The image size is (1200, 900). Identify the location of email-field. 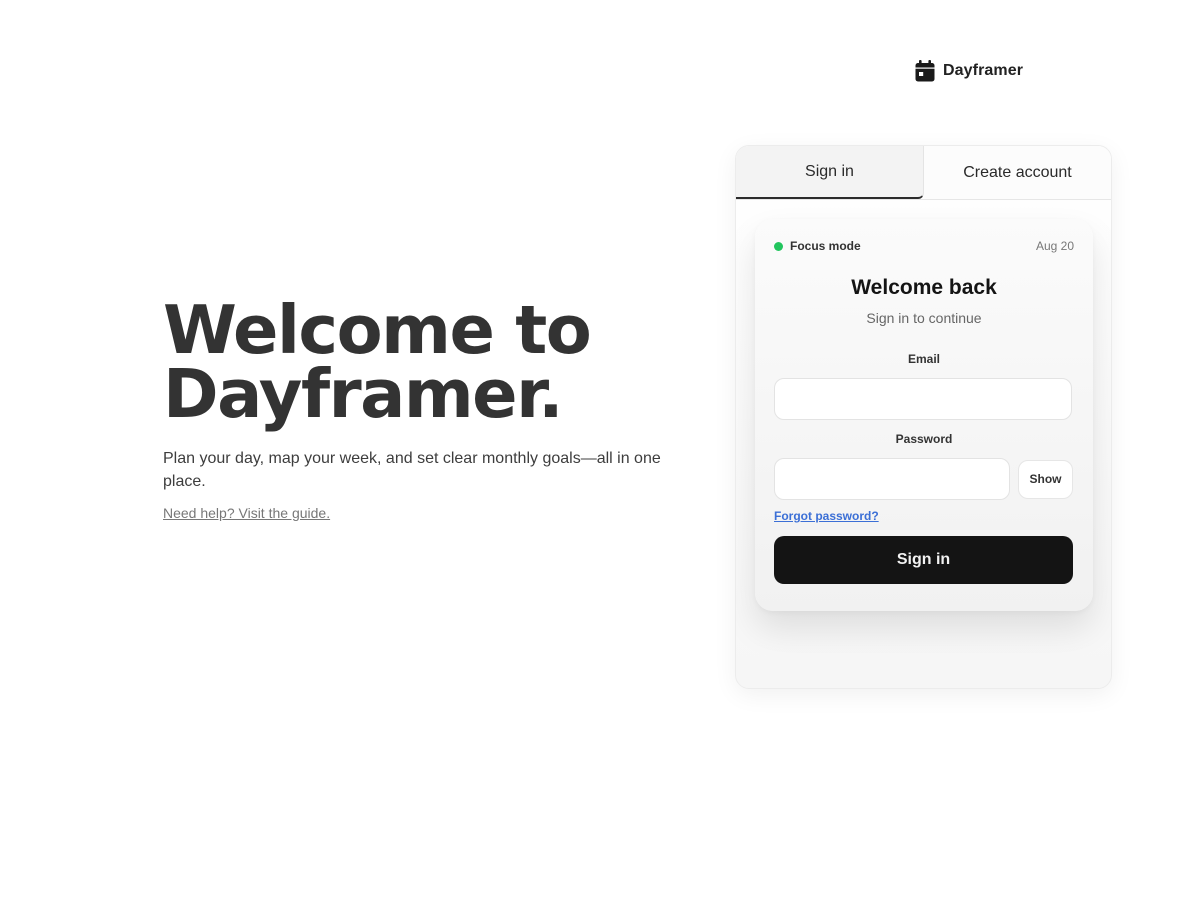
(923, 399).